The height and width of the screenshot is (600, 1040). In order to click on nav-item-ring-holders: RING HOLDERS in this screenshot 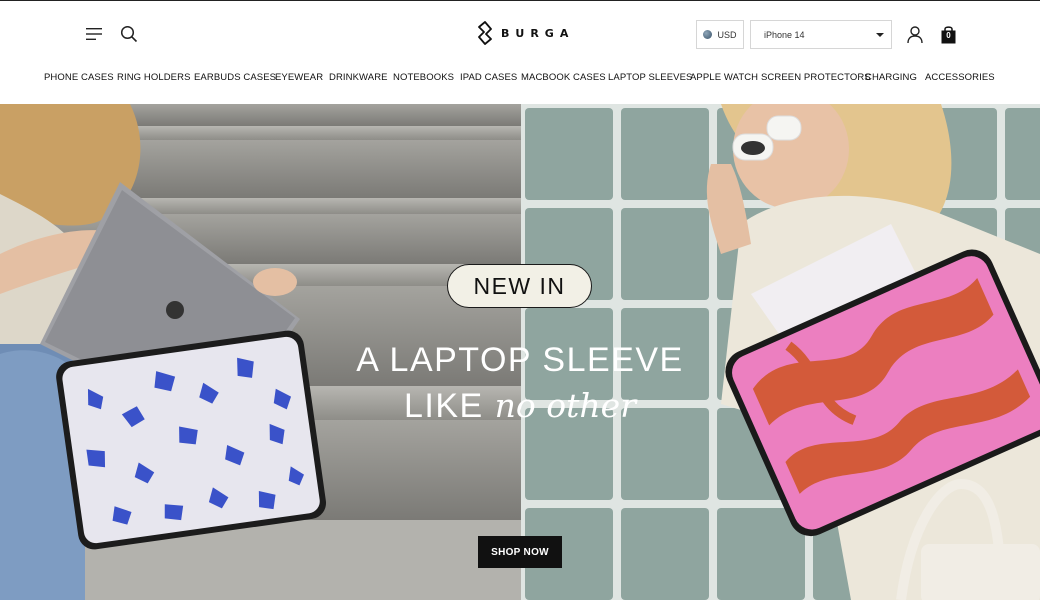, I will do `click(154, 77)`.